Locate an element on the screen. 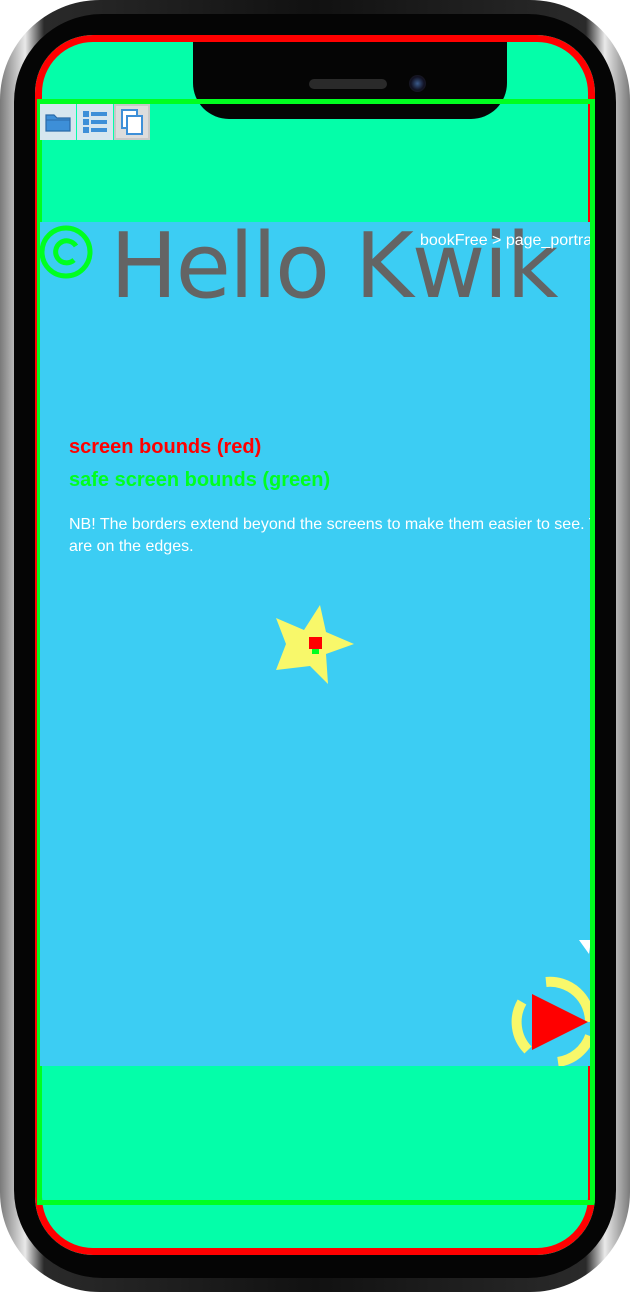  green-marker is located at coordinates (315, 651).